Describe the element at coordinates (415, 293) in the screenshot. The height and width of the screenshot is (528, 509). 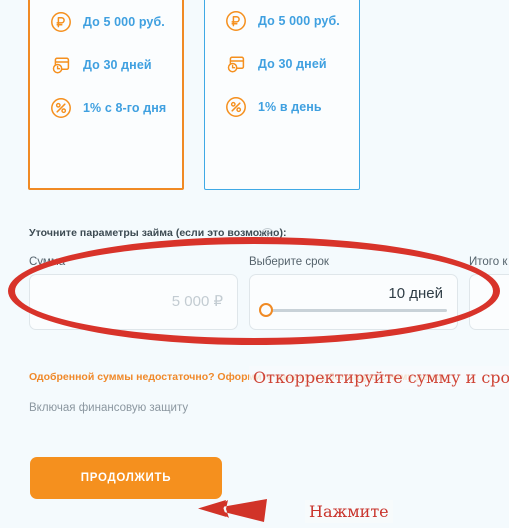
I see `term-value: 10 дней` at that location.